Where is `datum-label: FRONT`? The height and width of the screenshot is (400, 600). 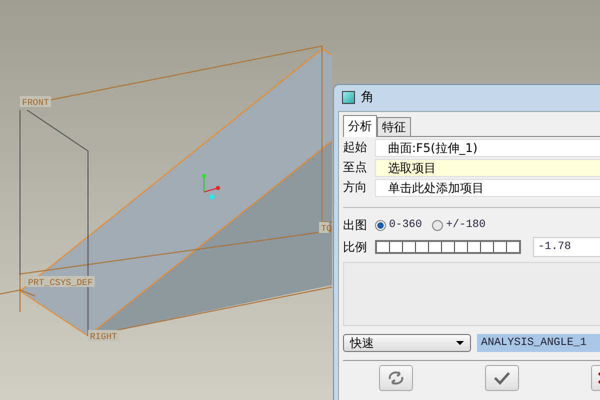
datum-label: FRONT is located at coordinates (35, 102).